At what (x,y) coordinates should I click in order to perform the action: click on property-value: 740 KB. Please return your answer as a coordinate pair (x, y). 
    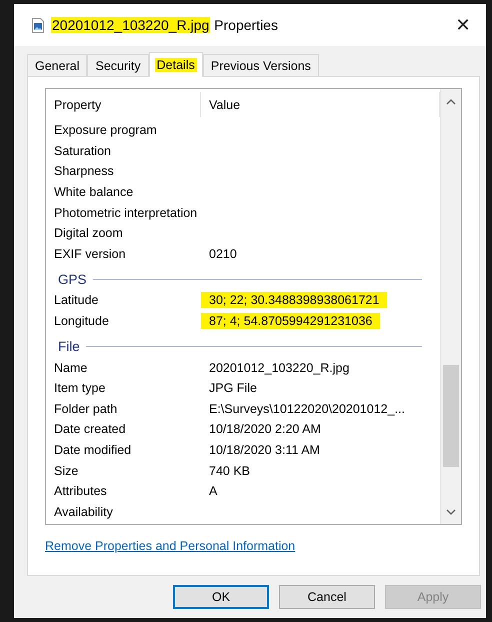
    Looking at the image, I should click on (230, 470).